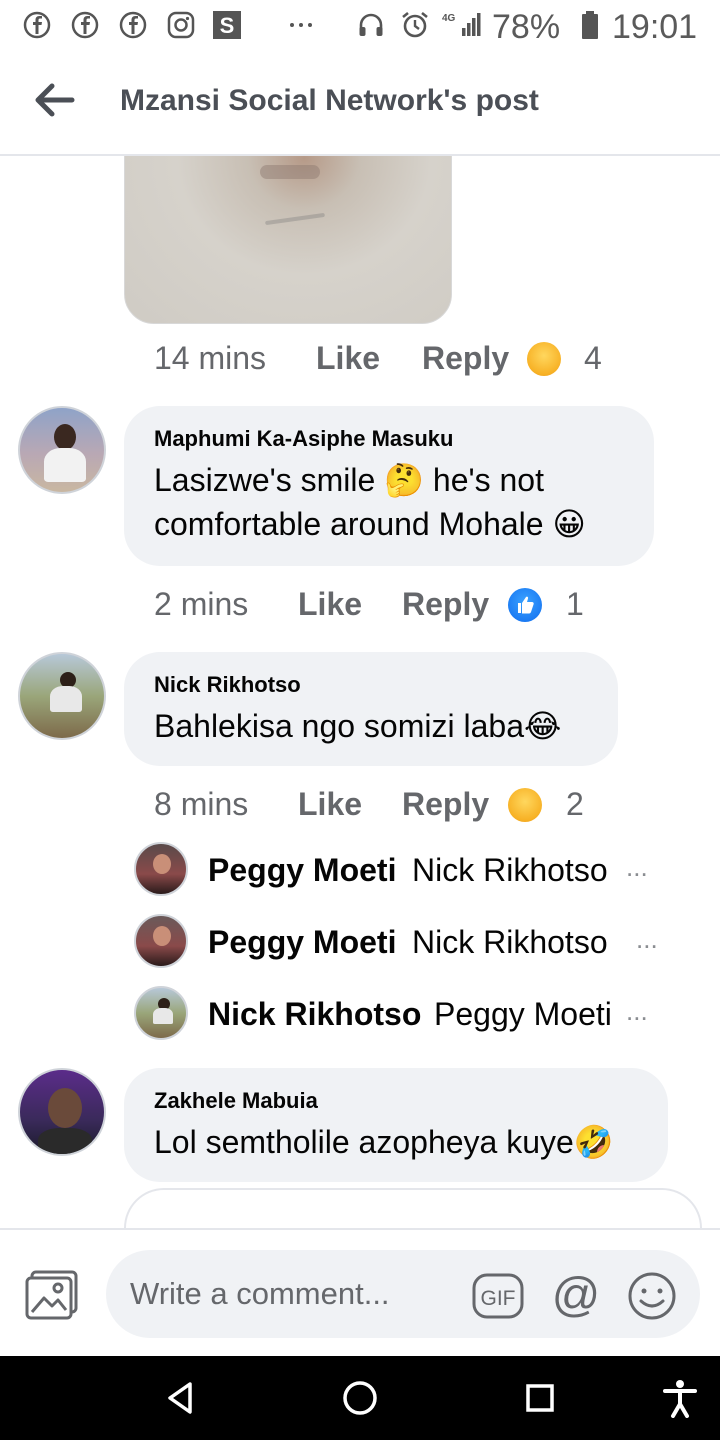 This screenshot has width=720, height=1440. I want to click on post-header: Mzansi Social Network's post, so click(360, 107).